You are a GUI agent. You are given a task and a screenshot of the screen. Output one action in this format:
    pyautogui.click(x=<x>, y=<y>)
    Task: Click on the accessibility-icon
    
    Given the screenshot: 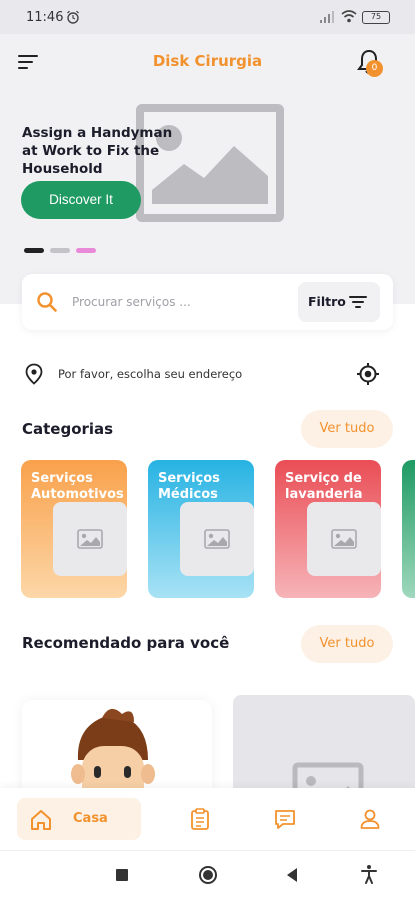 What is the action you would take?
    pyautogui.click(x=369, y=874)
    